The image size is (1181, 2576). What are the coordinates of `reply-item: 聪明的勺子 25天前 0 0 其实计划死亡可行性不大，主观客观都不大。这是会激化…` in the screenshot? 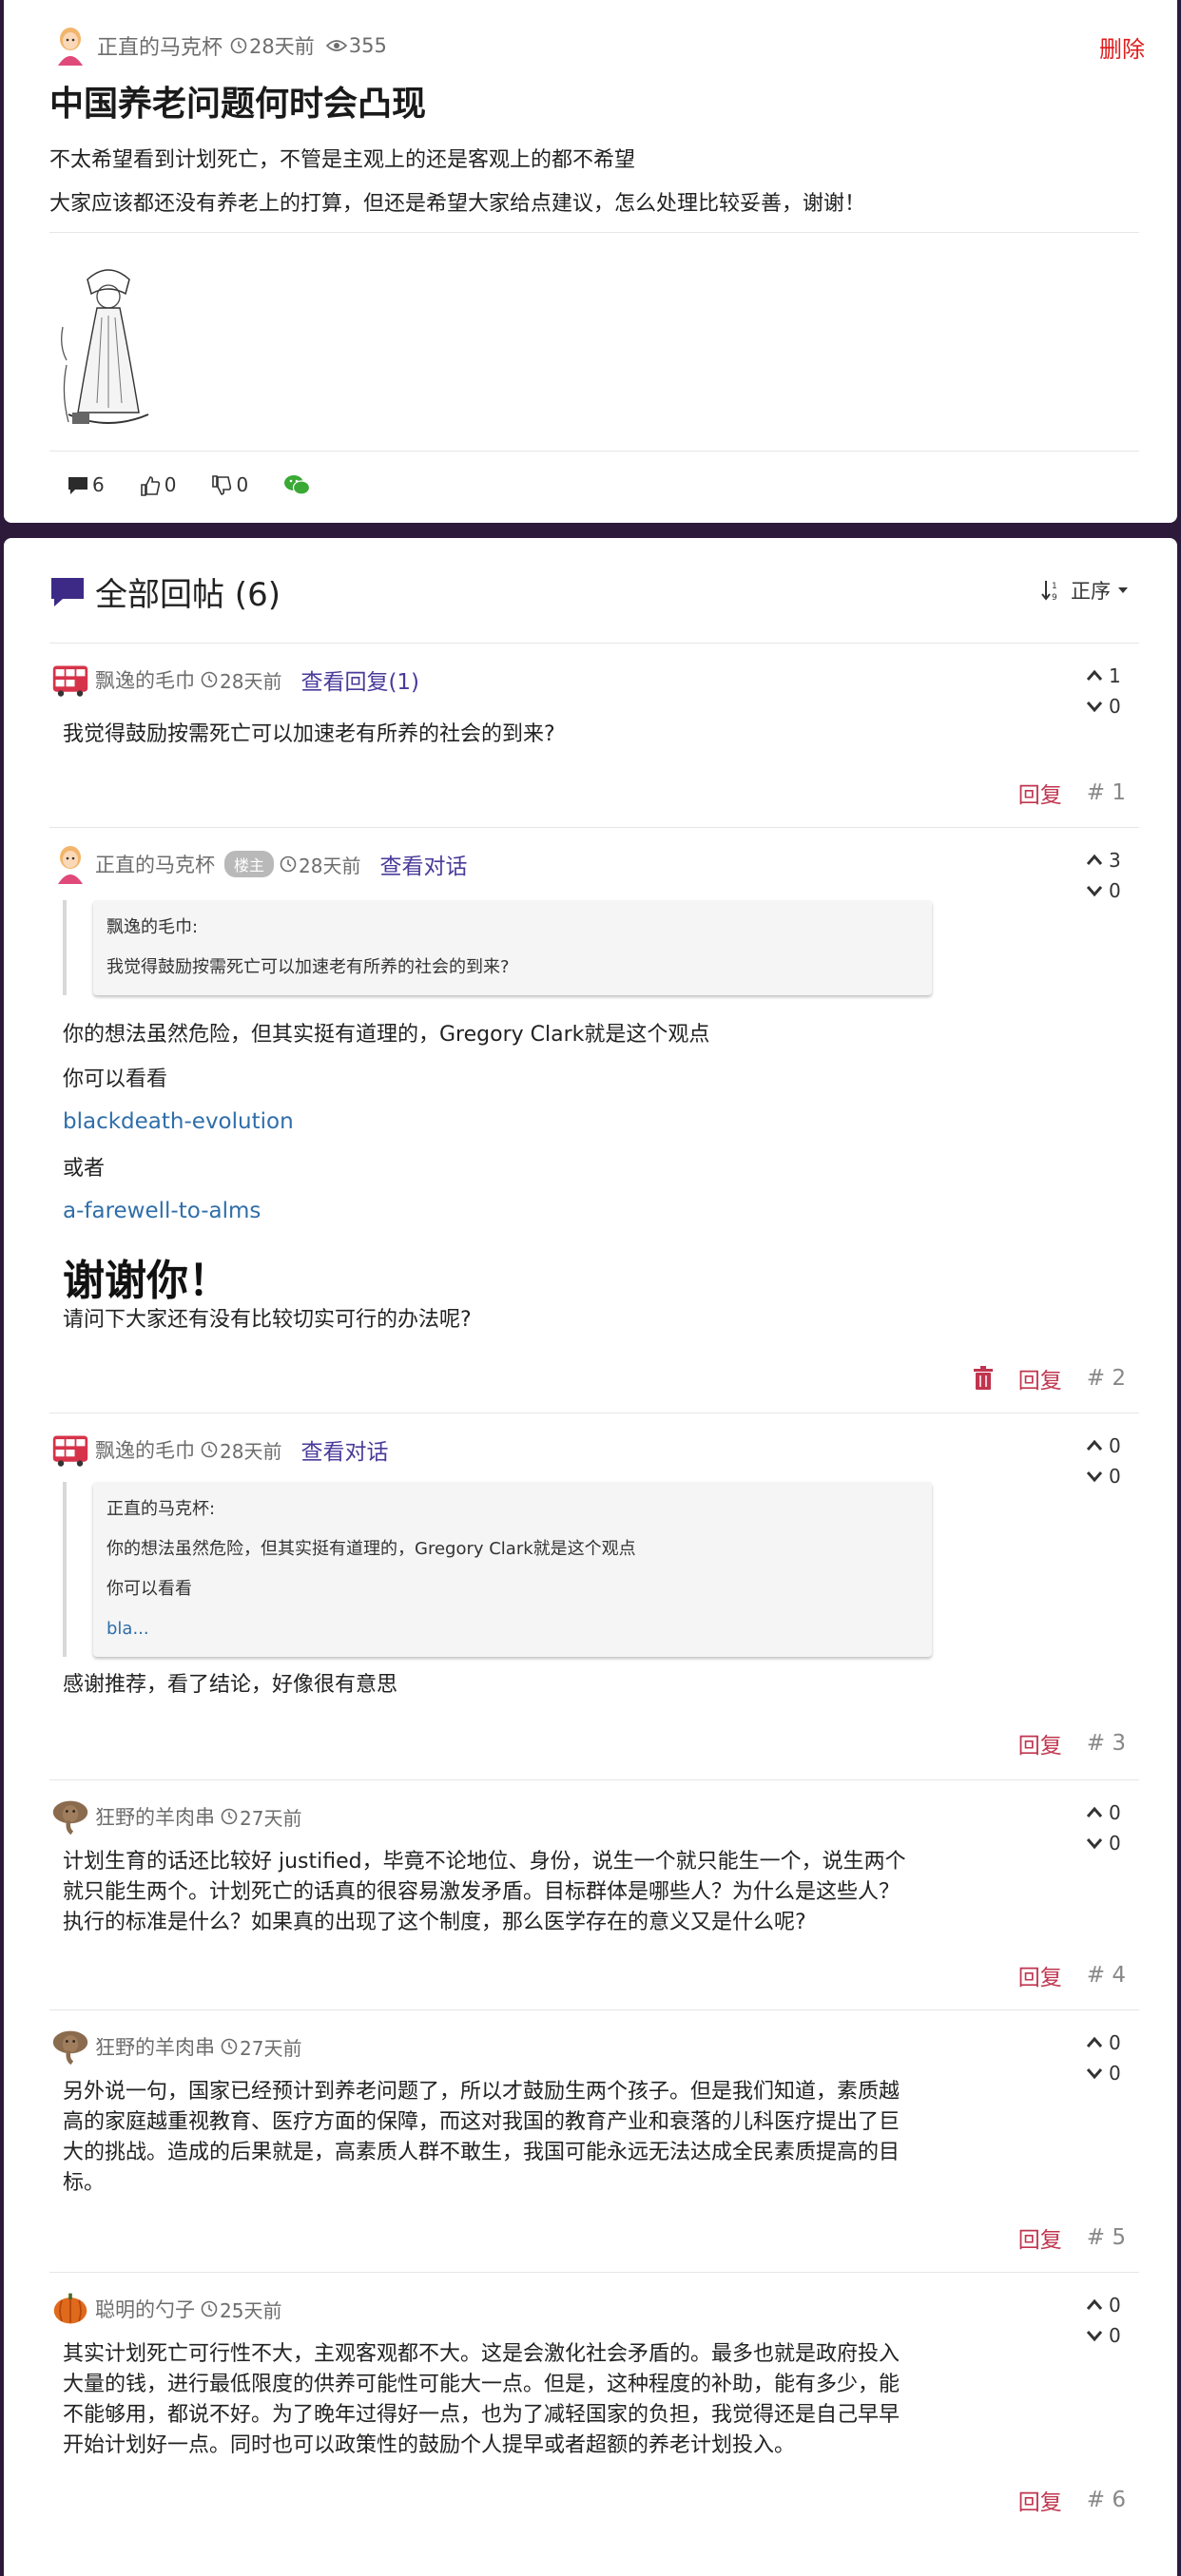 It's located at (594, 2405).